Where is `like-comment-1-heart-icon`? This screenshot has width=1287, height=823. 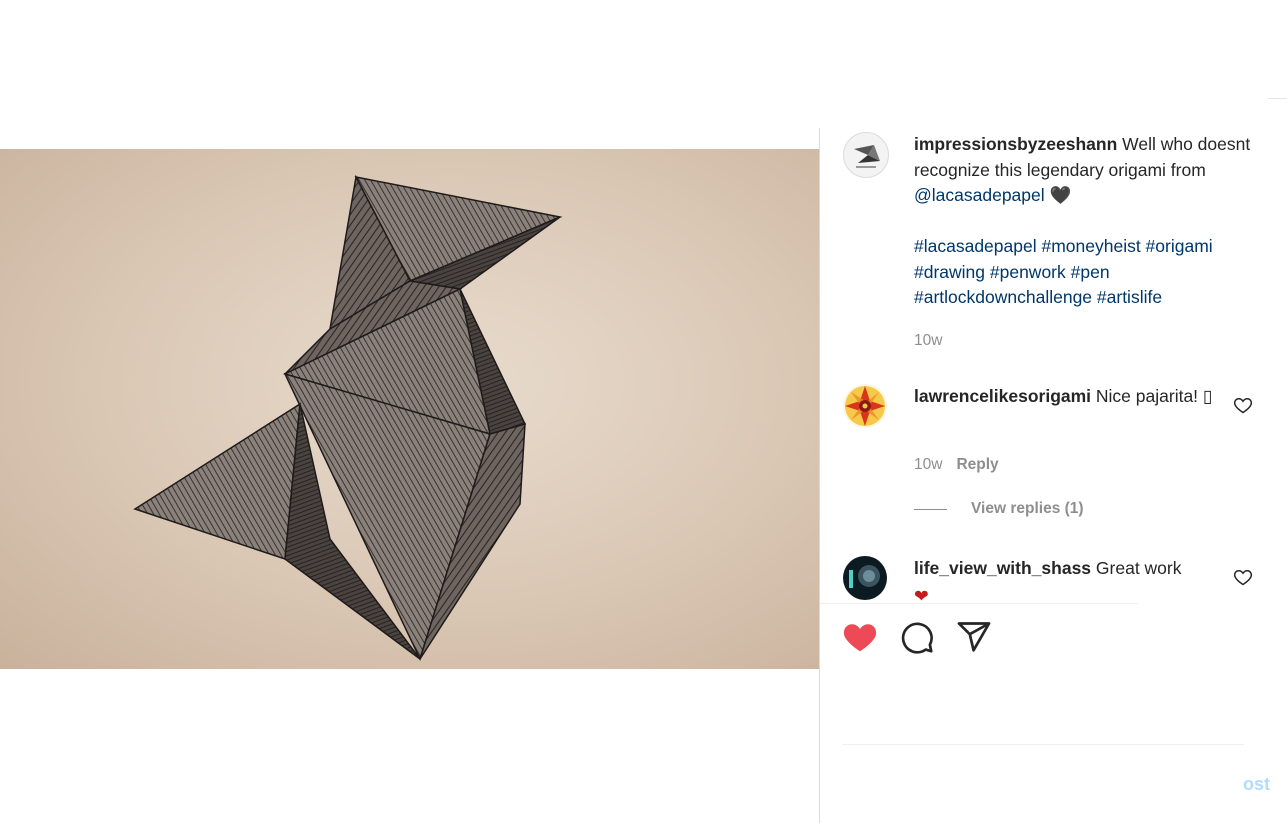 like-comment-1-heart-icon is located at coordinates (1243, 405).